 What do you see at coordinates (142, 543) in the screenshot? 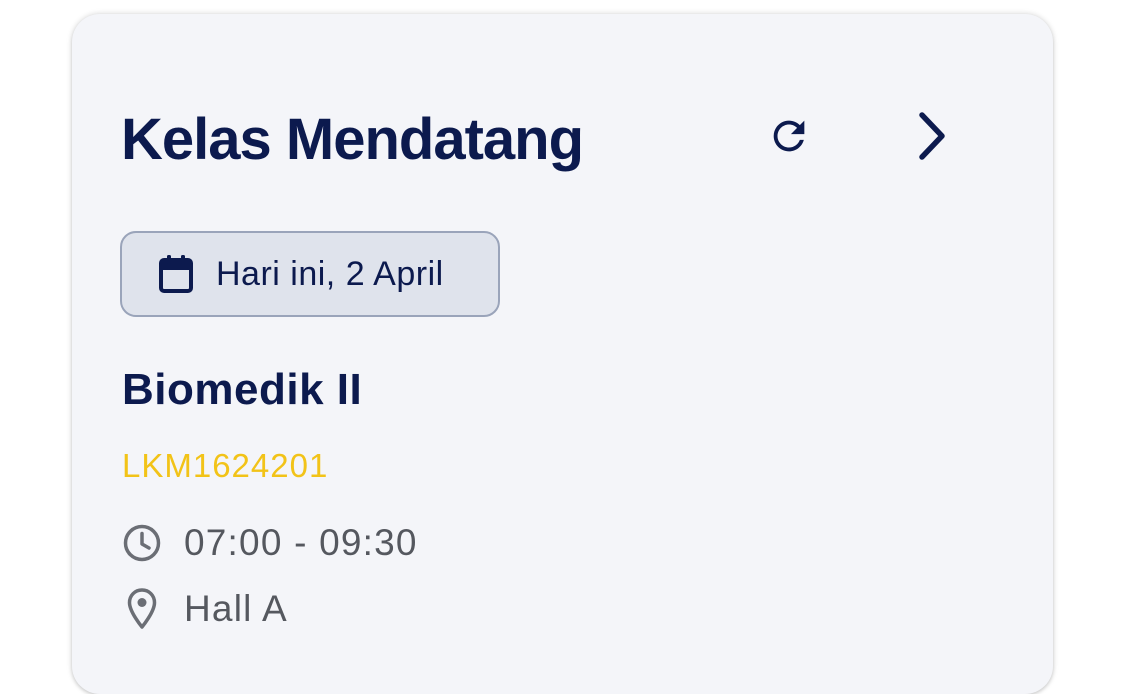
I see `clock-icon` at bounding box center [142, 543].